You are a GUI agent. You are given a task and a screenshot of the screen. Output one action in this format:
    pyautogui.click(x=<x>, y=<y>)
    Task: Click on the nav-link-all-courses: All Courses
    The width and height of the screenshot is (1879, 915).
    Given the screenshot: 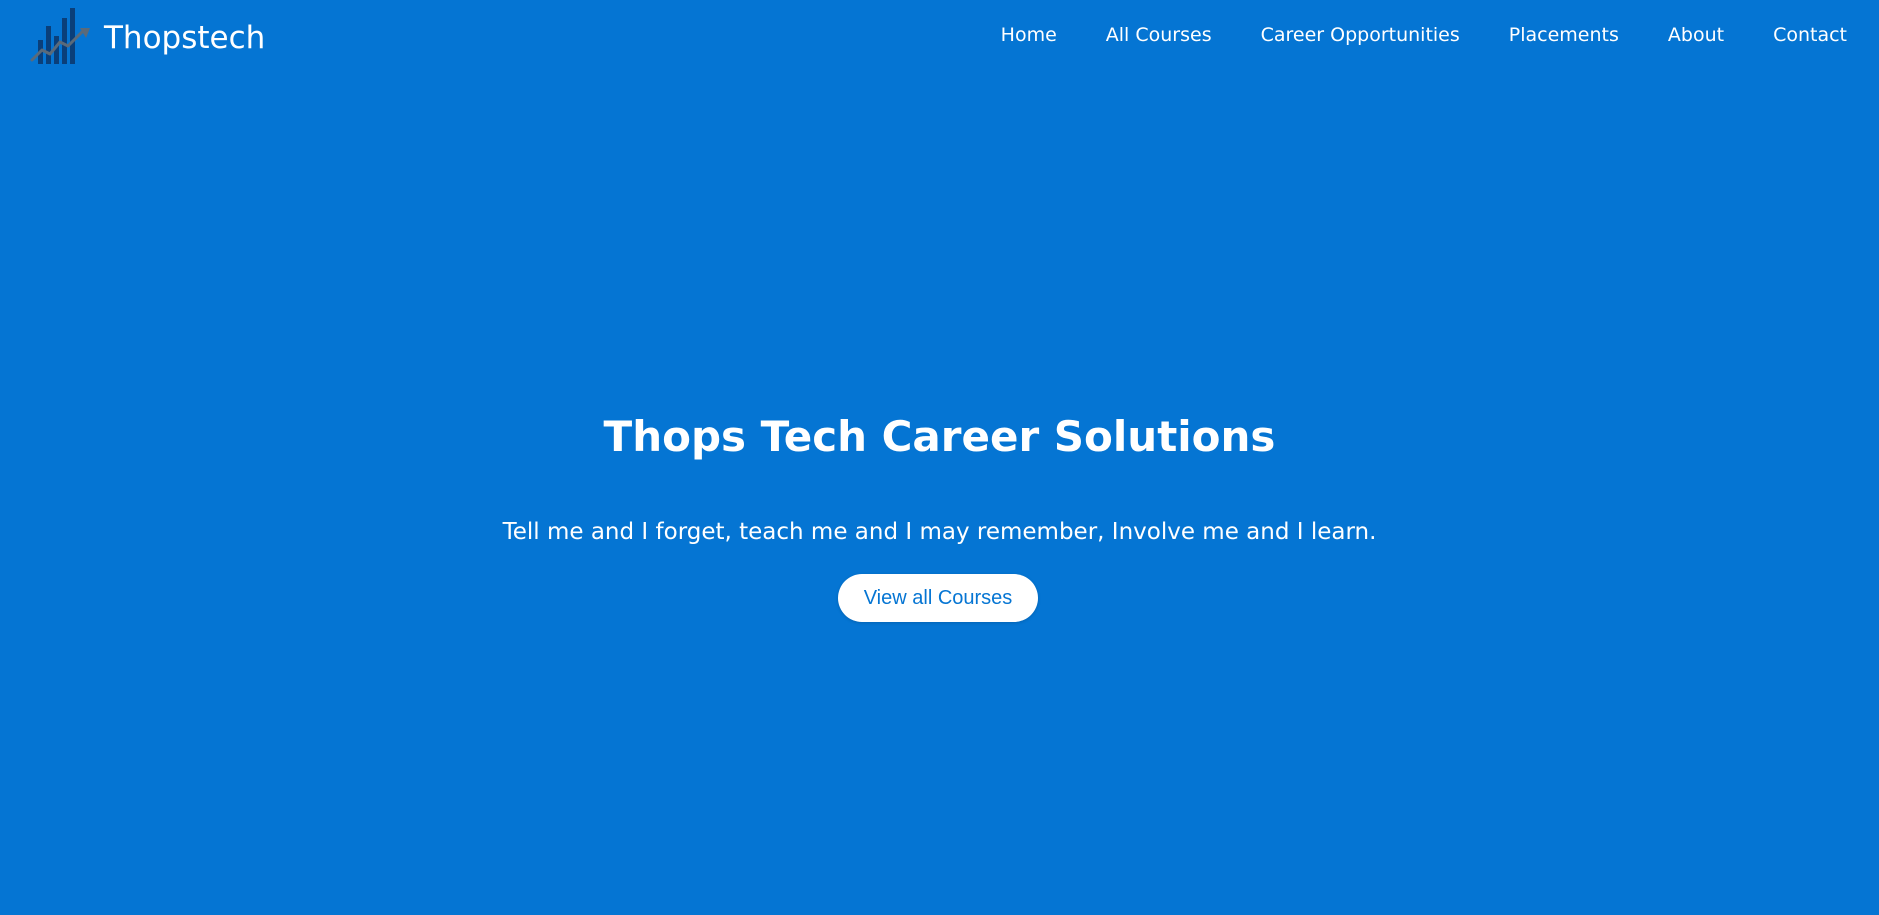 What is the action you would take?
    pyautogui.click(x=1159, y=35)
    